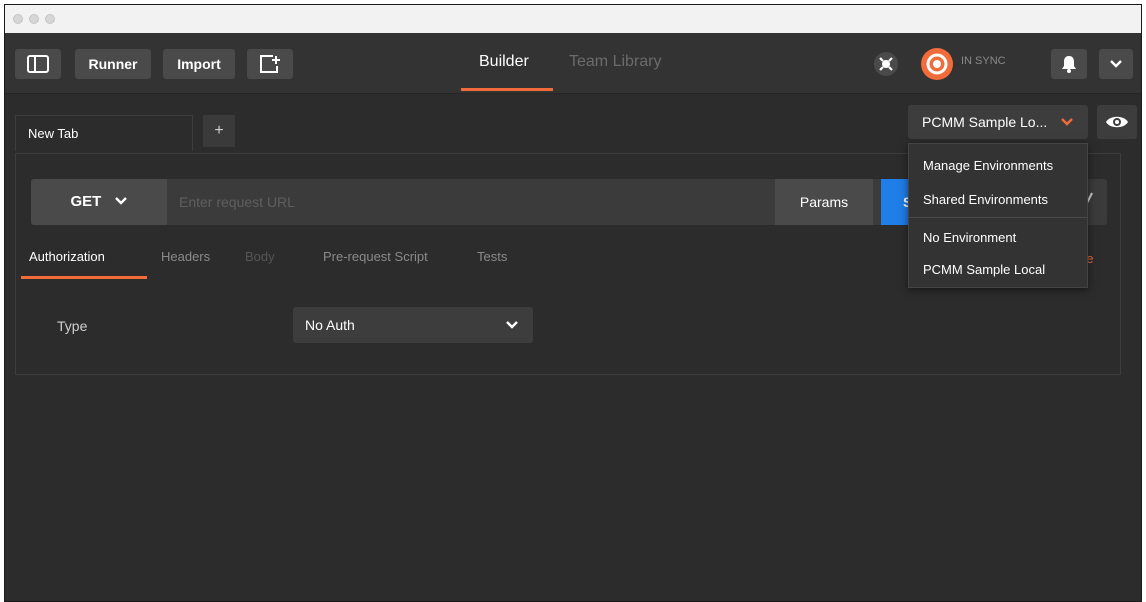 This screenshot has height=602, width=1146. I want to click on auth-type-value: No Auth, so click(330, 325).